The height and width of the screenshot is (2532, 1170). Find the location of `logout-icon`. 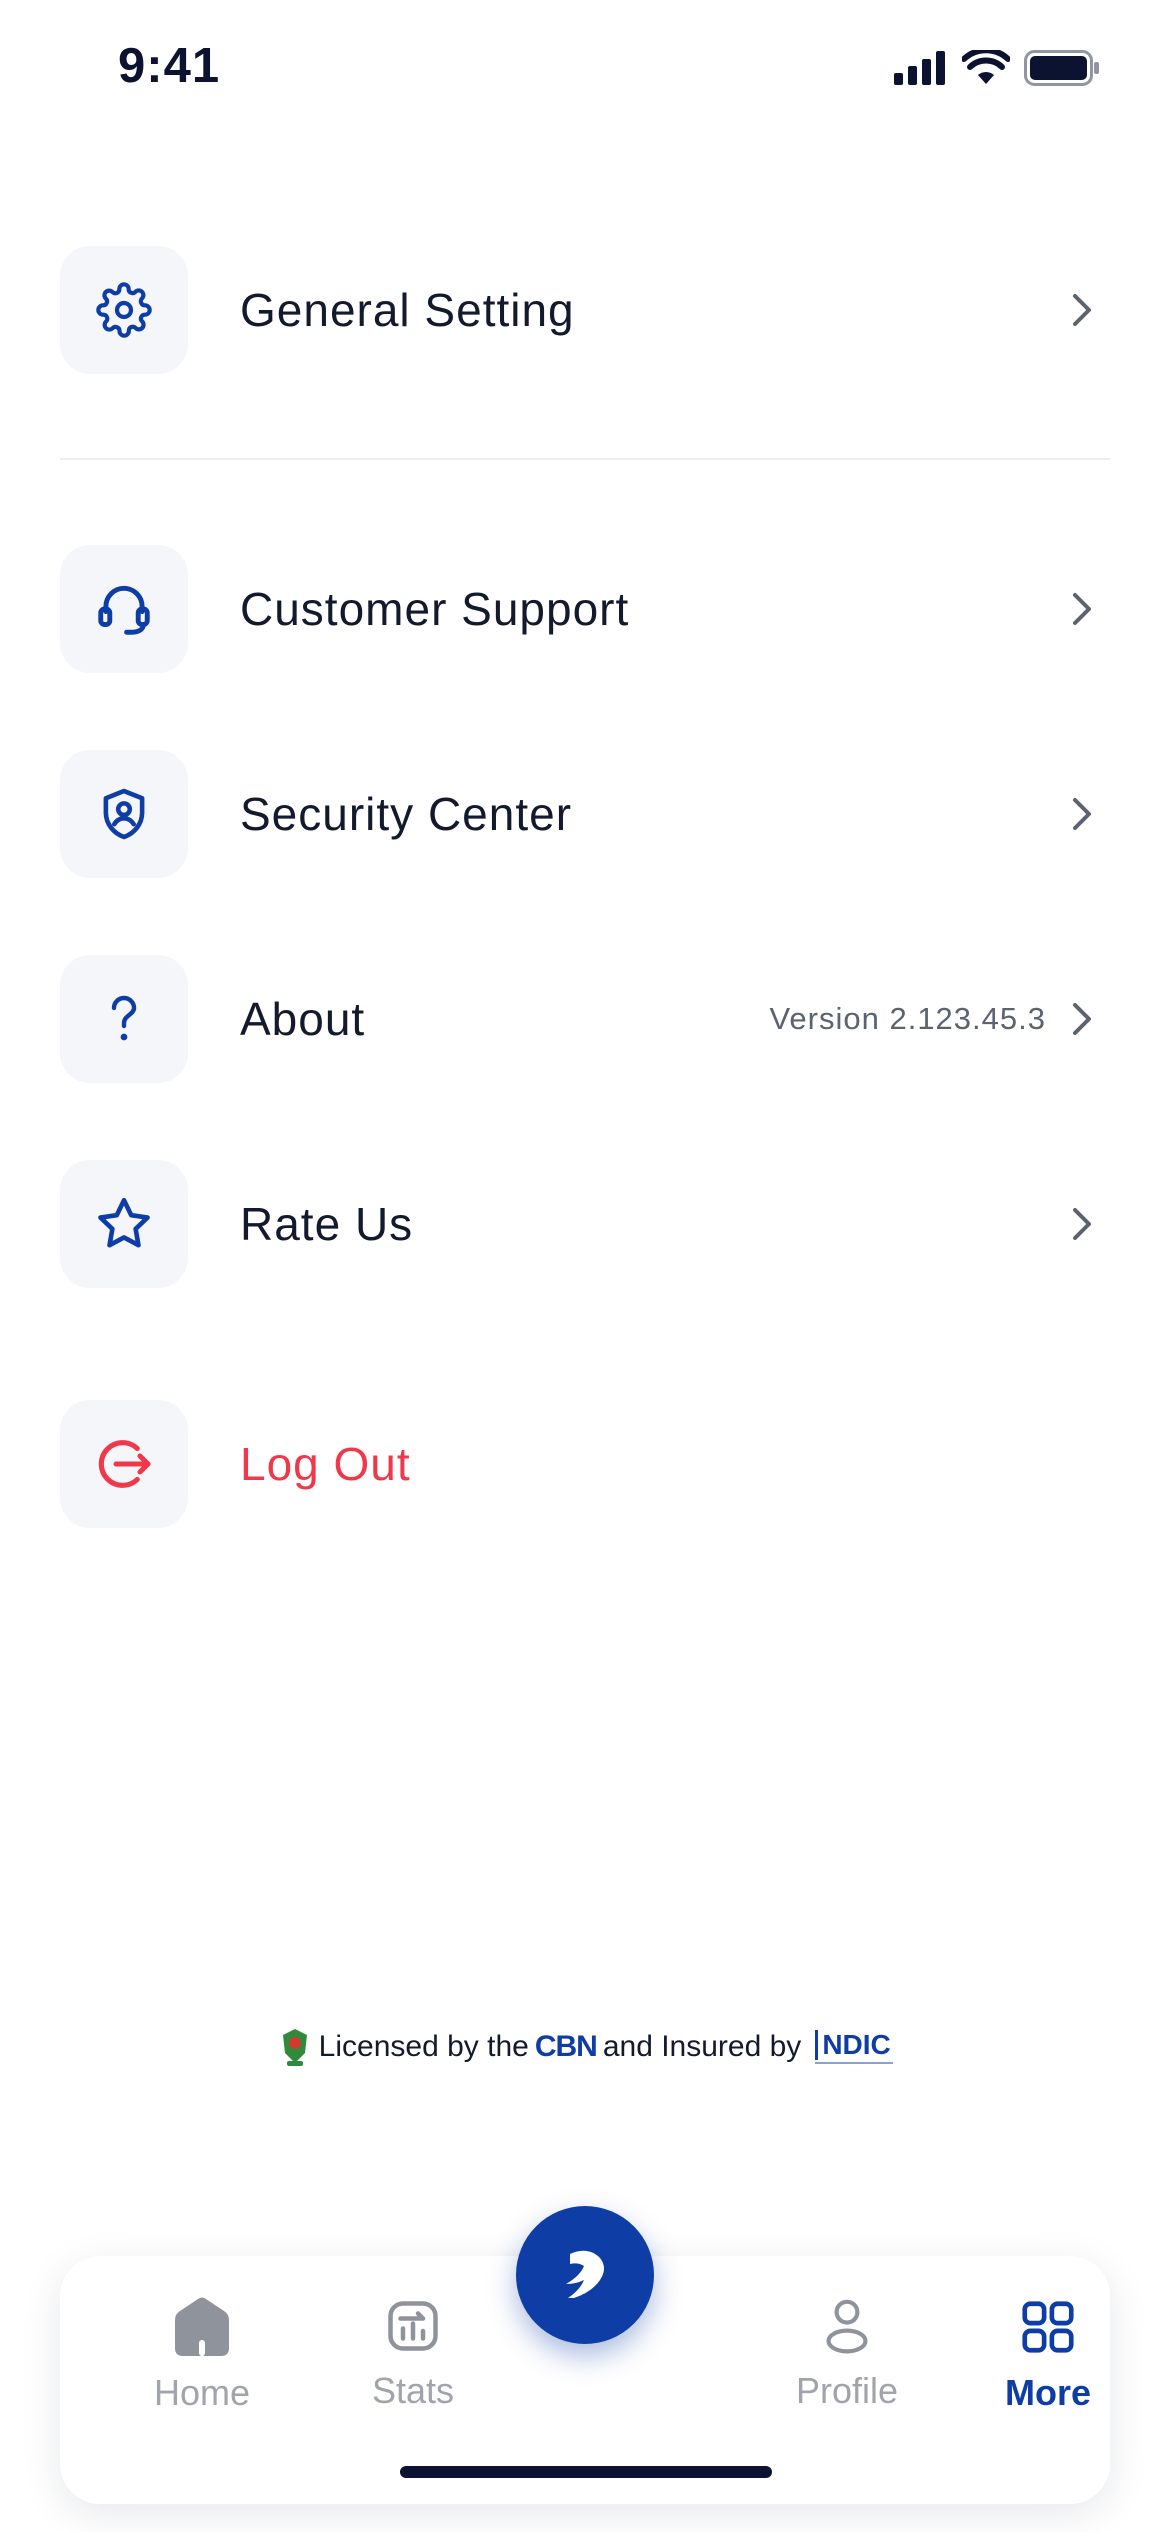

logout-icon is located at coordinates (124, 1464).